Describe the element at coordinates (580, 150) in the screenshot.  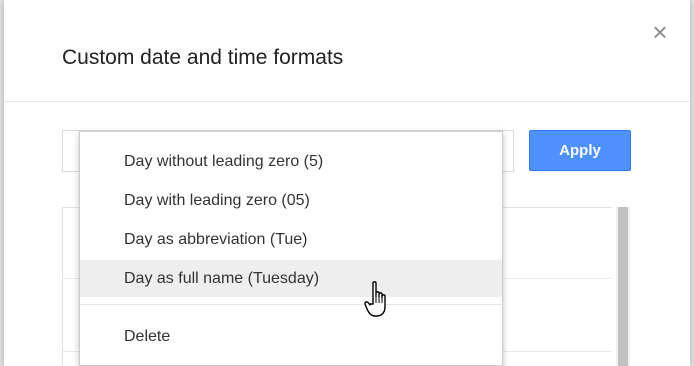
I see `apply-button: Apply` at that location.